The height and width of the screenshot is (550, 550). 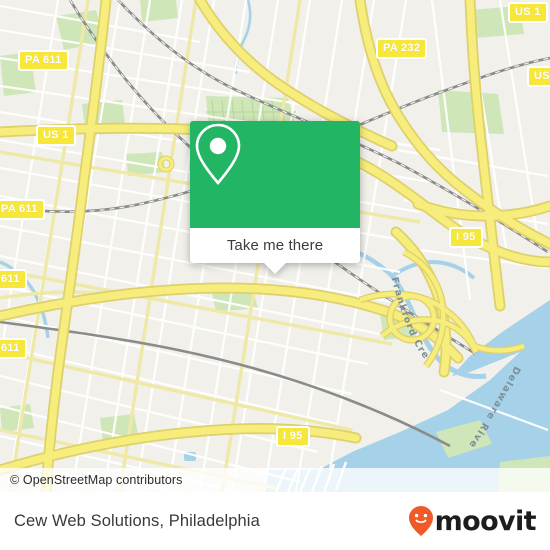 What do you see at coordinates (22, 209) in the screenshot?
I see `shield-pa-611-mid: PA 611` at bounding box center [22, 209].